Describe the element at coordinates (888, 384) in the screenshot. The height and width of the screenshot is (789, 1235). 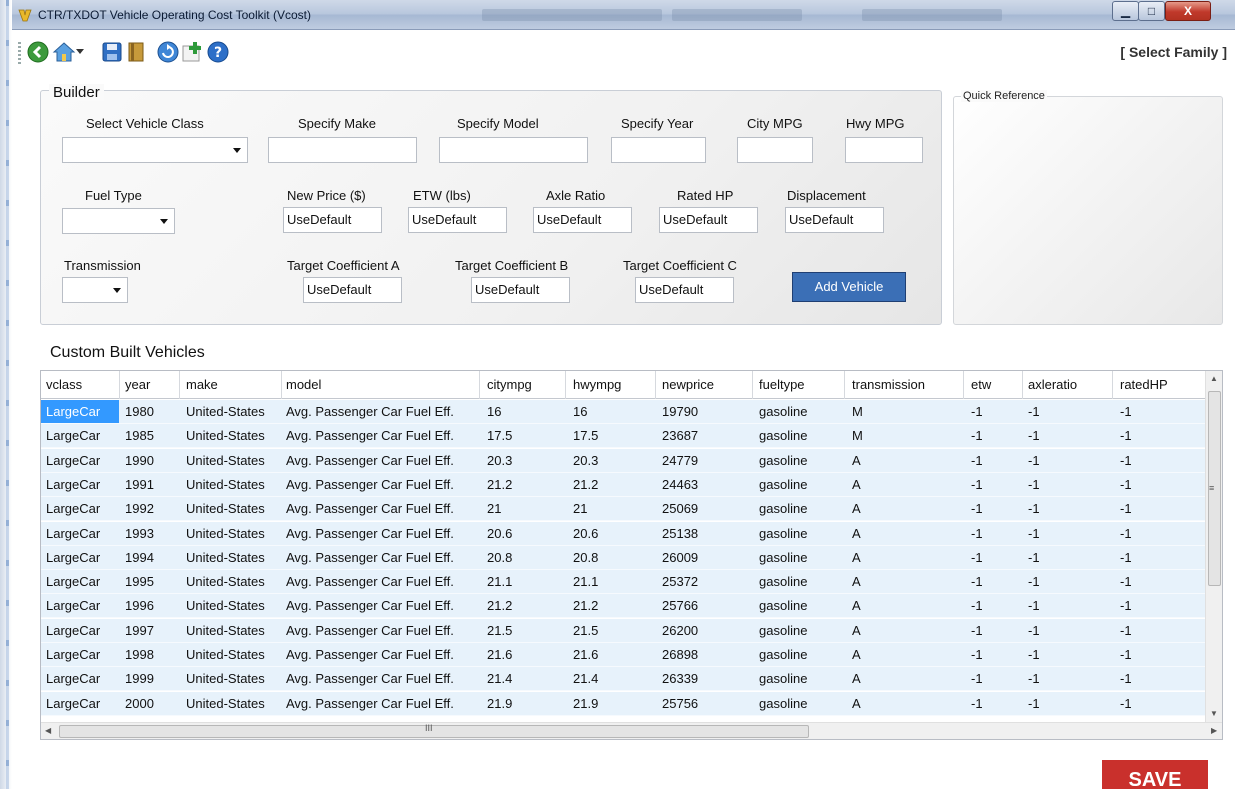
I see `column-header-transmission: transmission` at that location.